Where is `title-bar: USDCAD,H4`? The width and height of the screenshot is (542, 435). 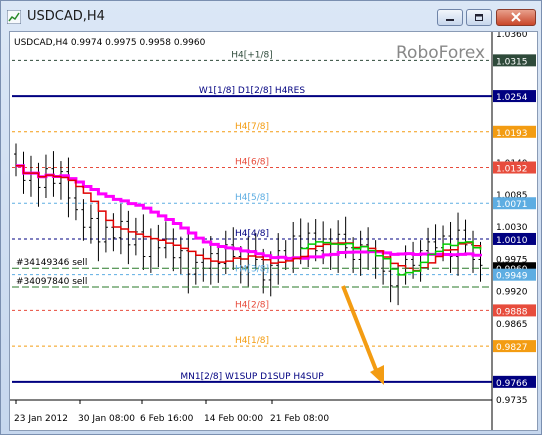
title-bar: USDCAD,H4 is located at coordinates (271, 16).